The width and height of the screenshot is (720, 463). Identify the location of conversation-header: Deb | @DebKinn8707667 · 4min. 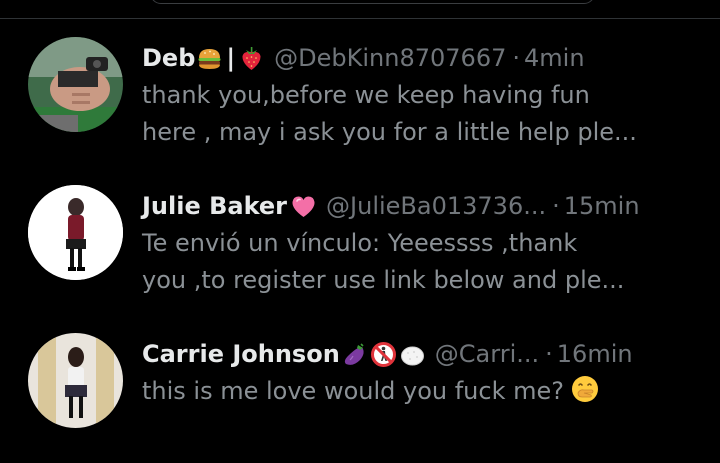
(425, 58).